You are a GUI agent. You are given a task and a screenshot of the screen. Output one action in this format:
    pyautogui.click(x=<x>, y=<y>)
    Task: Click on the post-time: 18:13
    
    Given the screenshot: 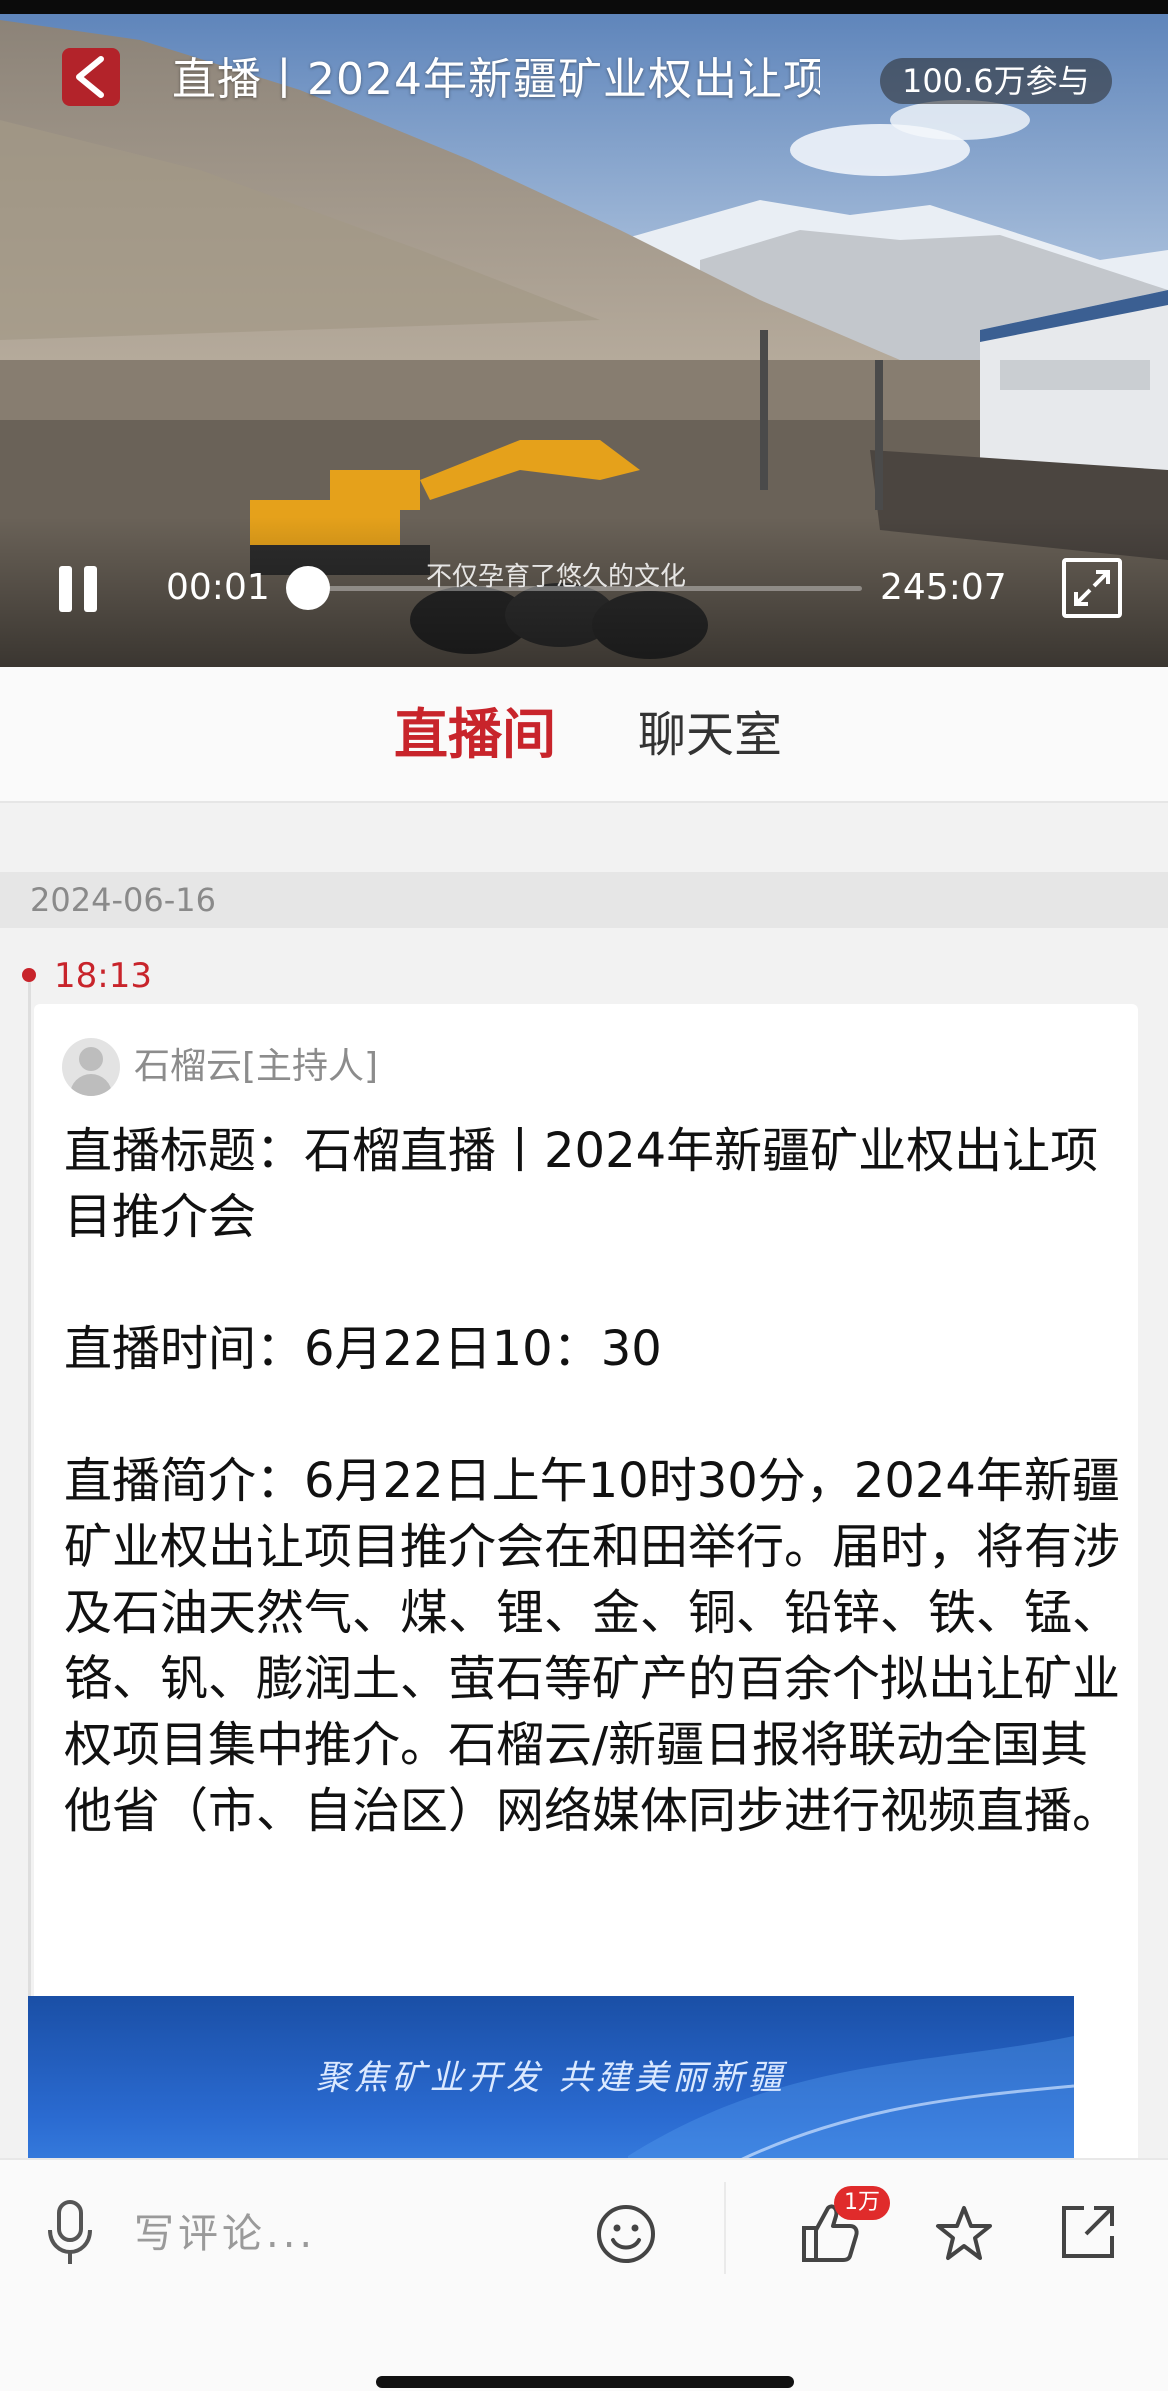 What is the action you would take?
    pyautogui.click(x=103, y=976)
    